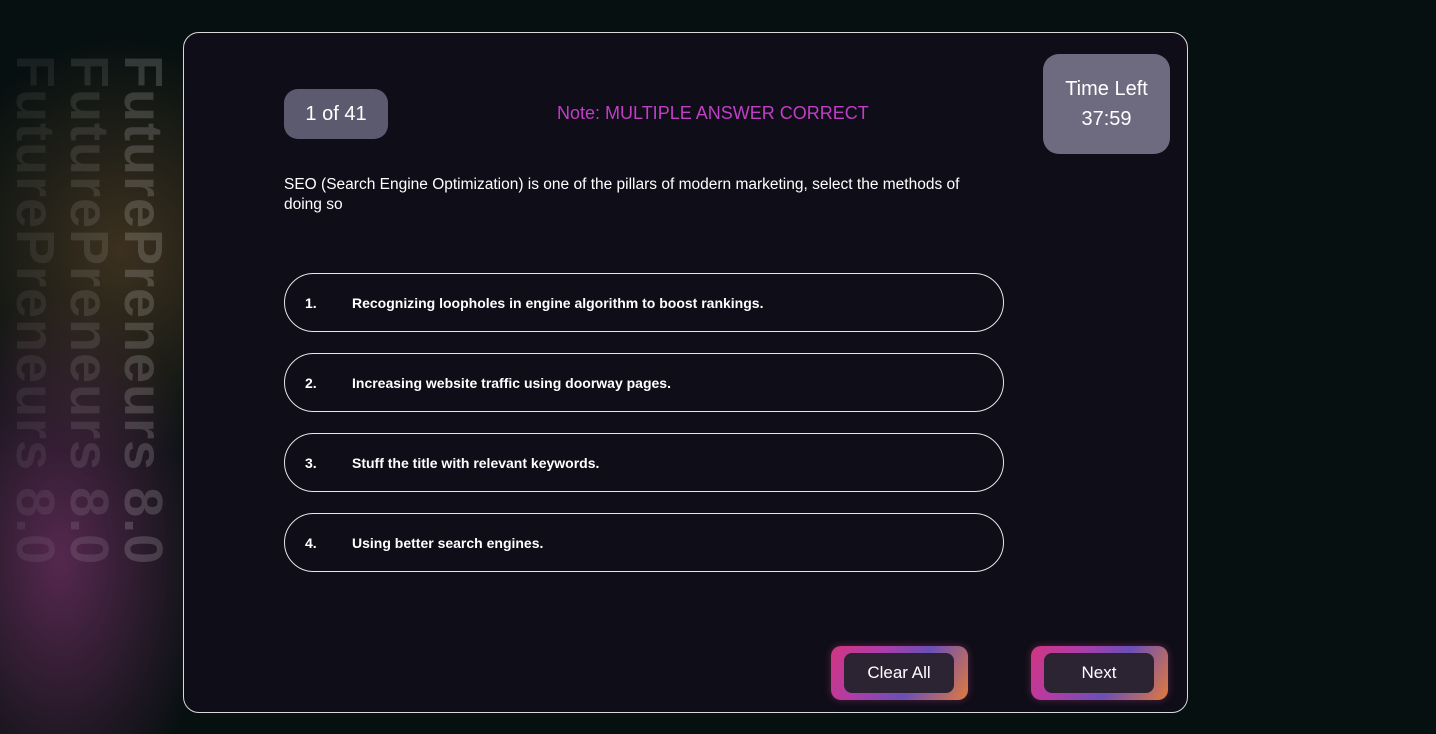 Image resolution: width=1436 pixels, height=734 pixels. Describe the element at coordinates (311, 302) in the screenshot. I see `option-number: 1.` at that location.